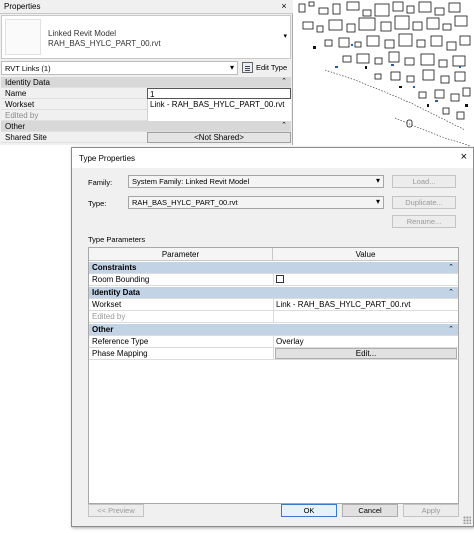 The width and height of the screenshot is (474, 533). Describe the element at coordinates (191, 181) in the screenshot. I see `family-value: System Family: Linked Revit Model` at that location.